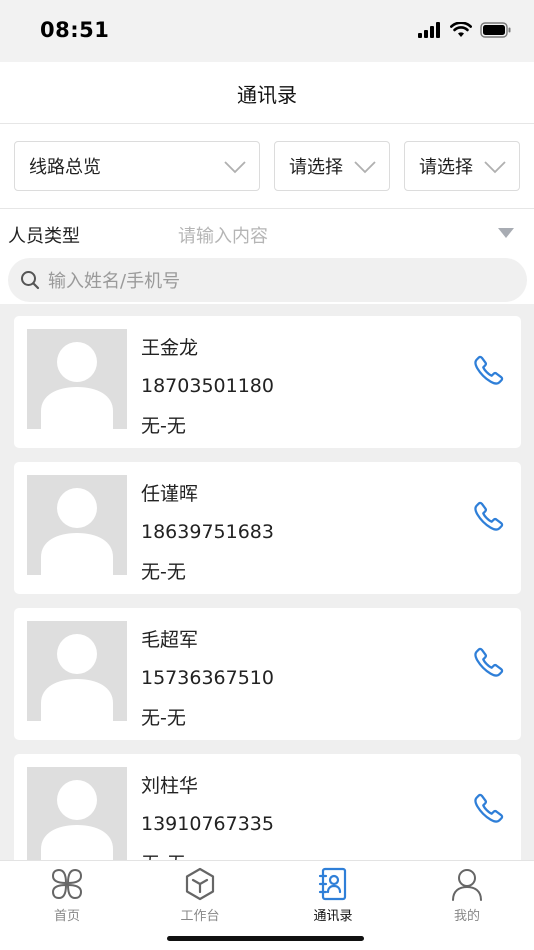  Describe the element at coordinates (333, 916) in the screenshot. I see `tab-label: 通讯录` at that location.